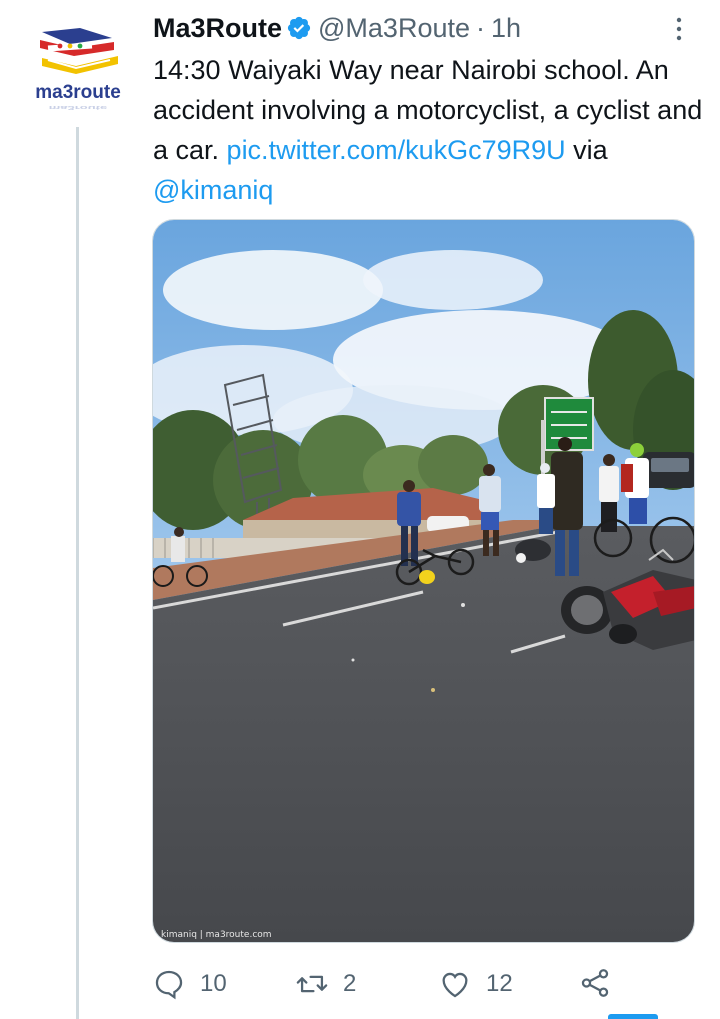 The image size is (720, 1019). I want to click on more-options-icon, so click(679, 29).